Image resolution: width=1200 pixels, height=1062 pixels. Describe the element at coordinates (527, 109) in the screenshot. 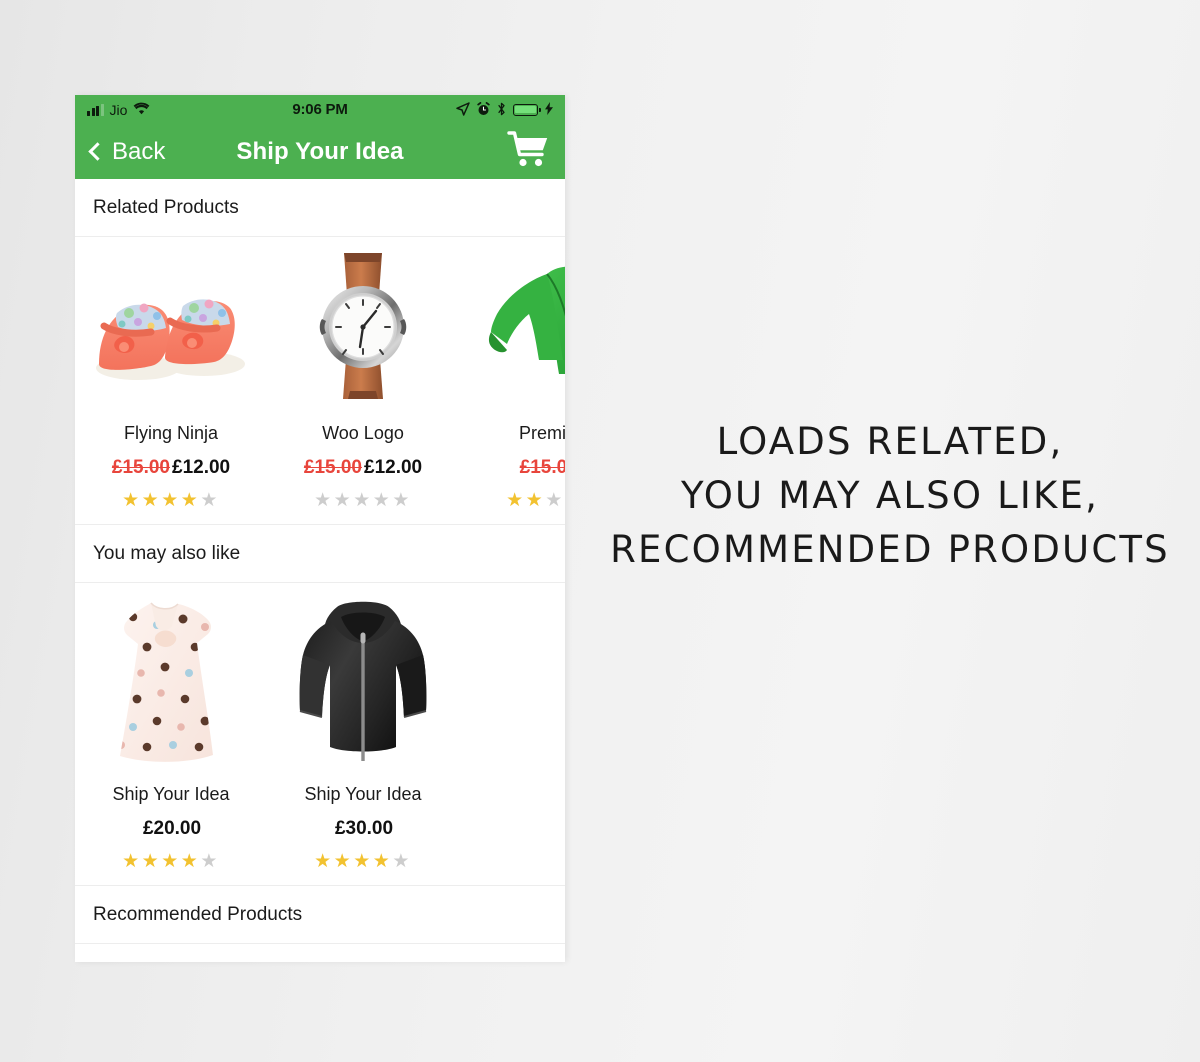

I see `battery-full-icon` at that location.